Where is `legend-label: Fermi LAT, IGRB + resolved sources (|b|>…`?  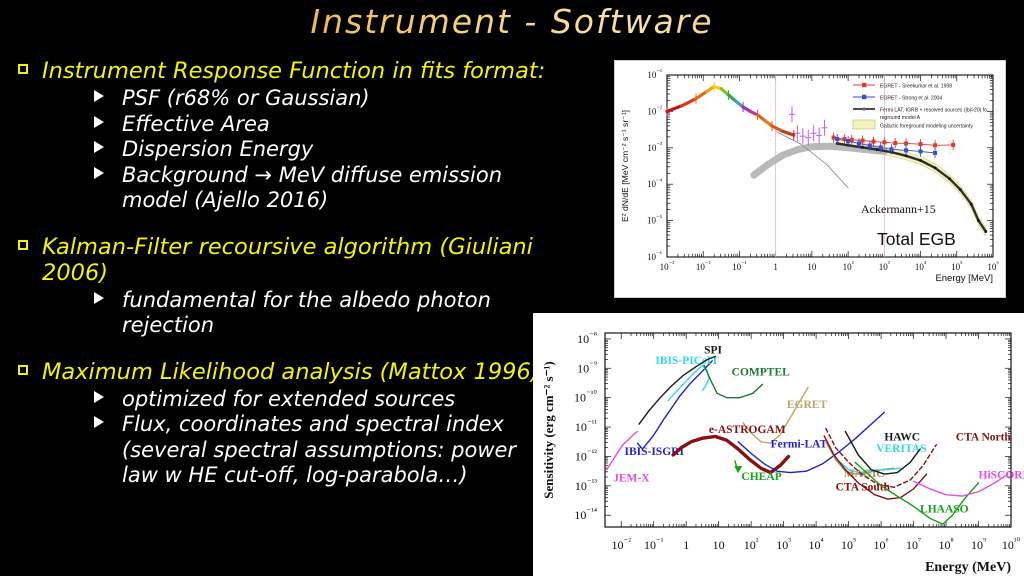 legend-label: Fermi LAT, IGRB + resolved sources (|b|>… is located at coordinates (933, 111).